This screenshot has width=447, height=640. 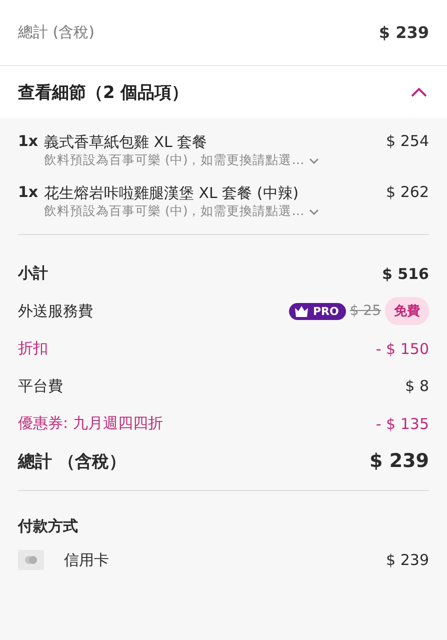 I want to click on item-name: 義式香草紙包雞 XL 套餐, so click(x=126, y=142).